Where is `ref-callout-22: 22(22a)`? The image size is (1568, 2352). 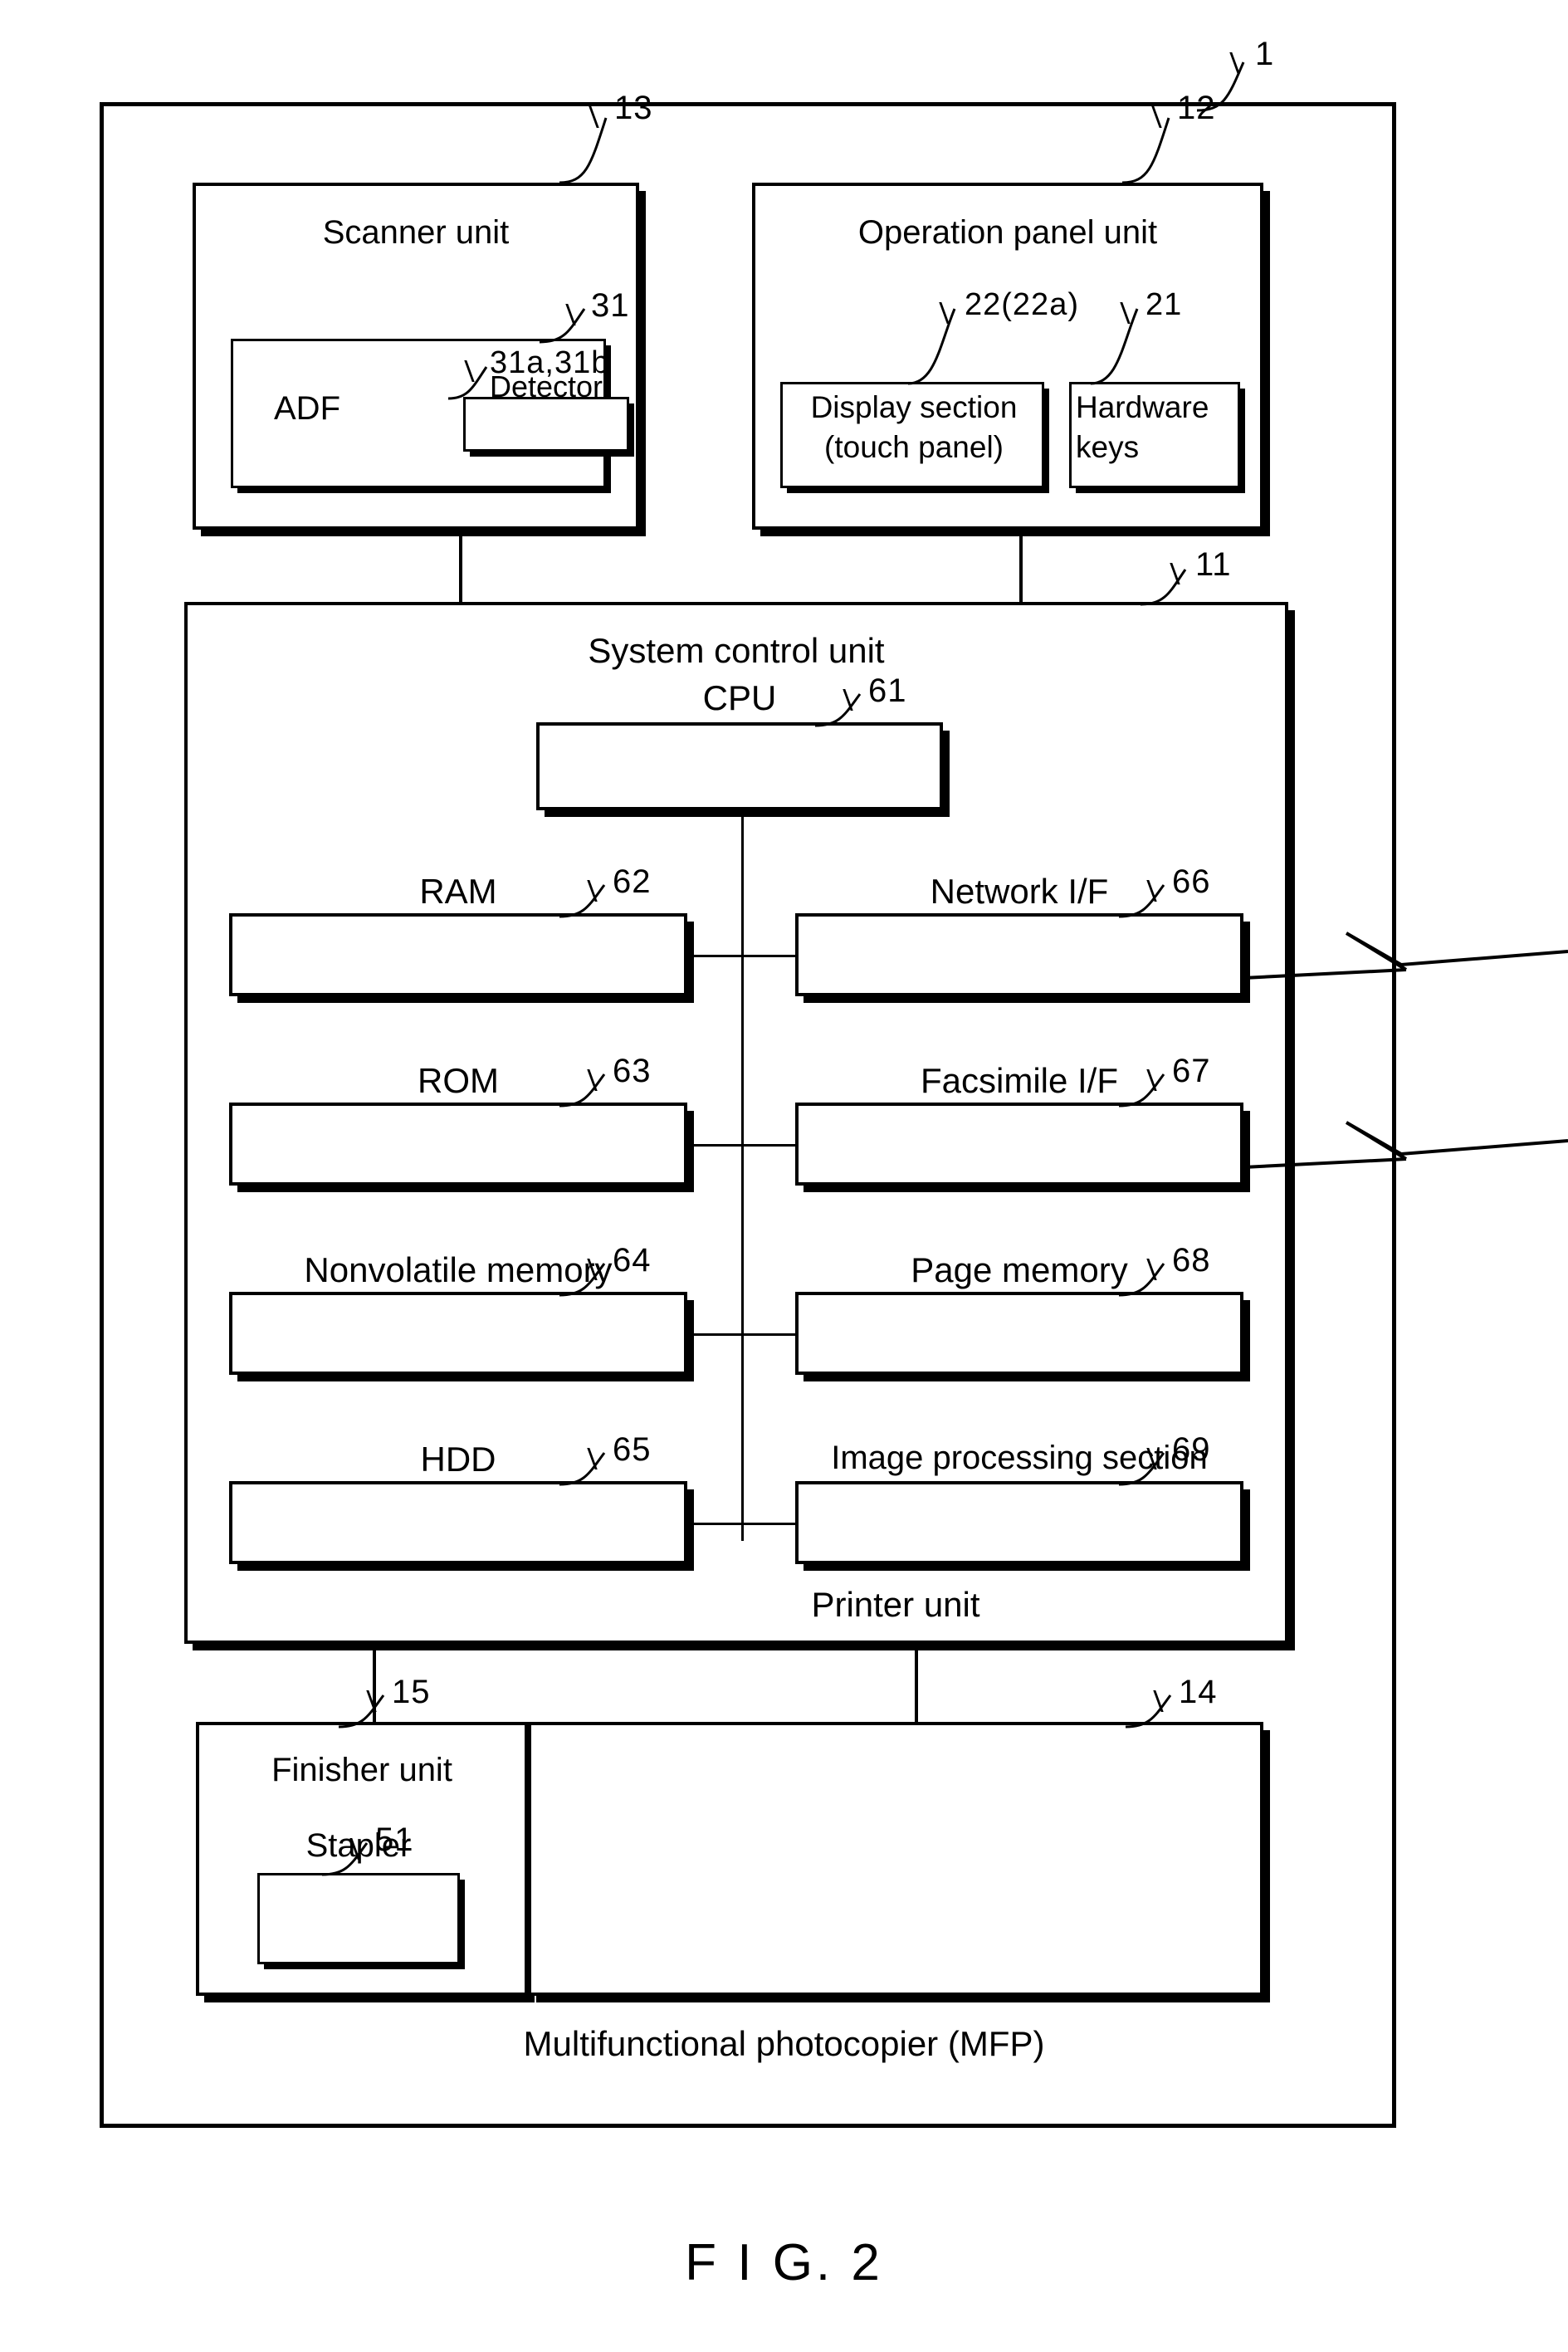 ref-callout-22: 22(22a) is located at coordinates (1009, 306).